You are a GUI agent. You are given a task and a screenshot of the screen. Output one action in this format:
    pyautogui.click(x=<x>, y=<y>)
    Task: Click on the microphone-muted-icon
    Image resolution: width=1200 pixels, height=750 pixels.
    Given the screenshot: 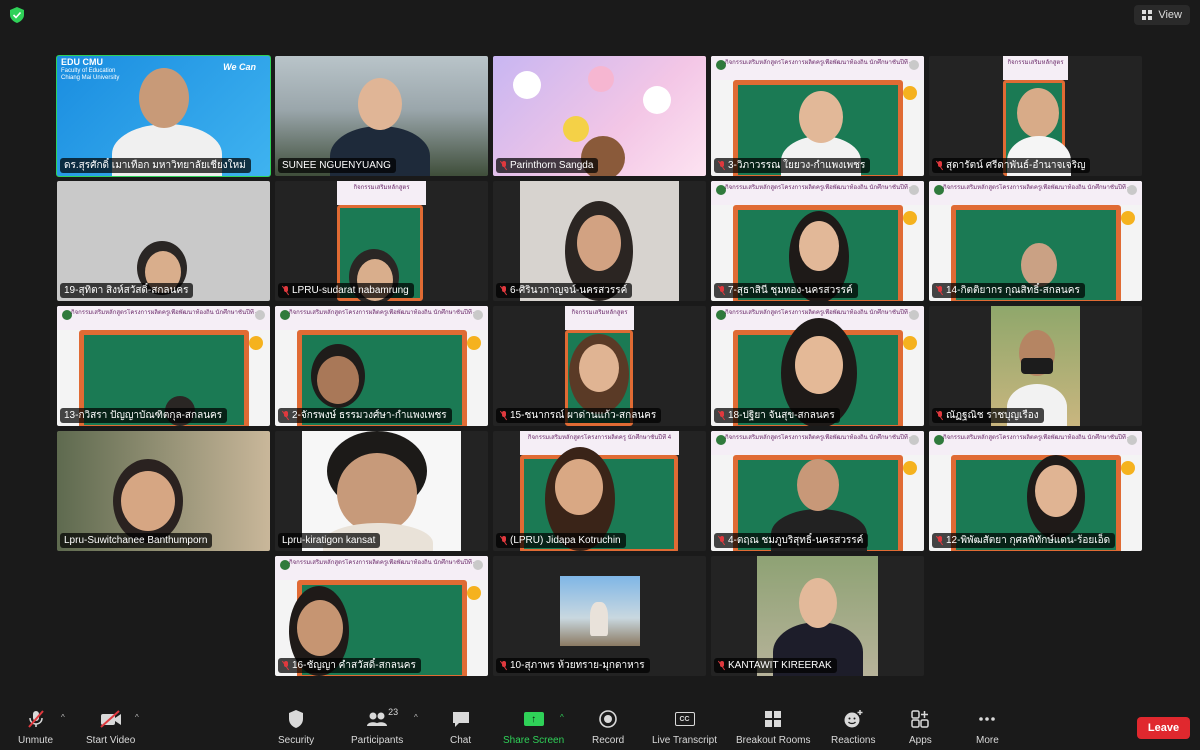 What is the action you would take?
    pyautogui.click(x=35, y=719)
    